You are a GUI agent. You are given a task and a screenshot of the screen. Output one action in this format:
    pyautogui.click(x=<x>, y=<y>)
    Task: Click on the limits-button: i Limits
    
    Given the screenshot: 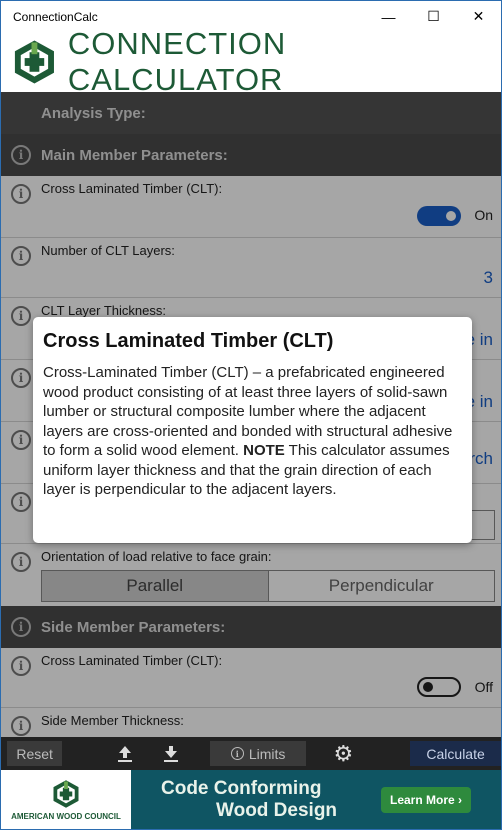 What is the action you would take?
    pyautogui.click(x=258, y=753)
    